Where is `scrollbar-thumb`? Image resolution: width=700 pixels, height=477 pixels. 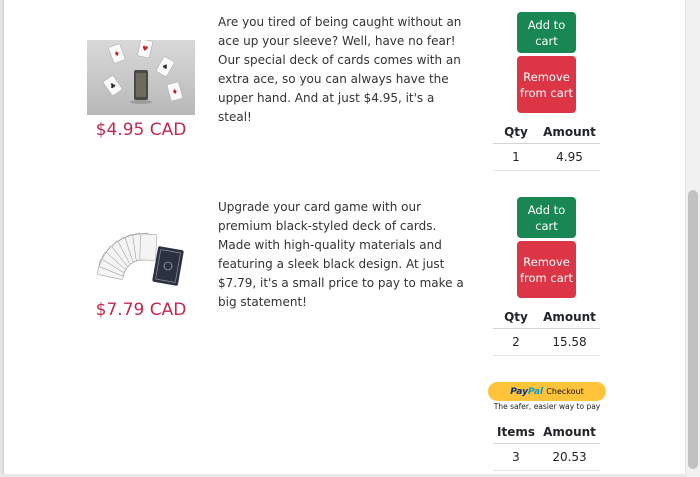 scrollbar-thumb is located at coordinates (693, 329).